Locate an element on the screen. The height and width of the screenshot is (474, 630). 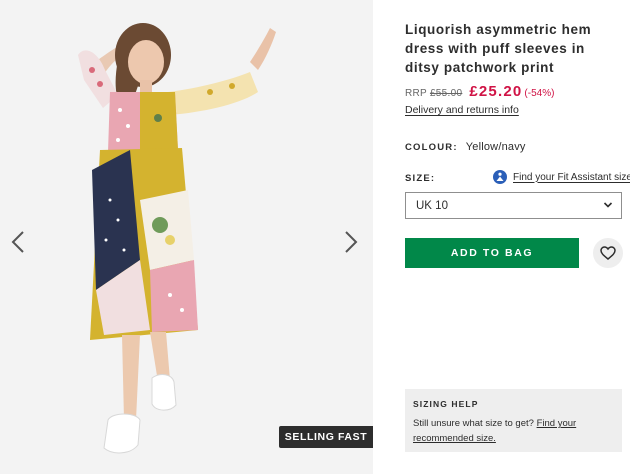
chevron-right-icon is located at coordinates (351, 242).